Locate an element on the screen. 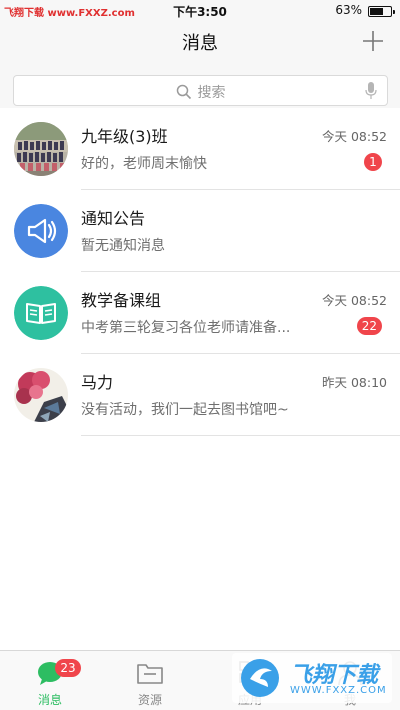  tab-resources: 资源 is located at coordinates (150, 680).